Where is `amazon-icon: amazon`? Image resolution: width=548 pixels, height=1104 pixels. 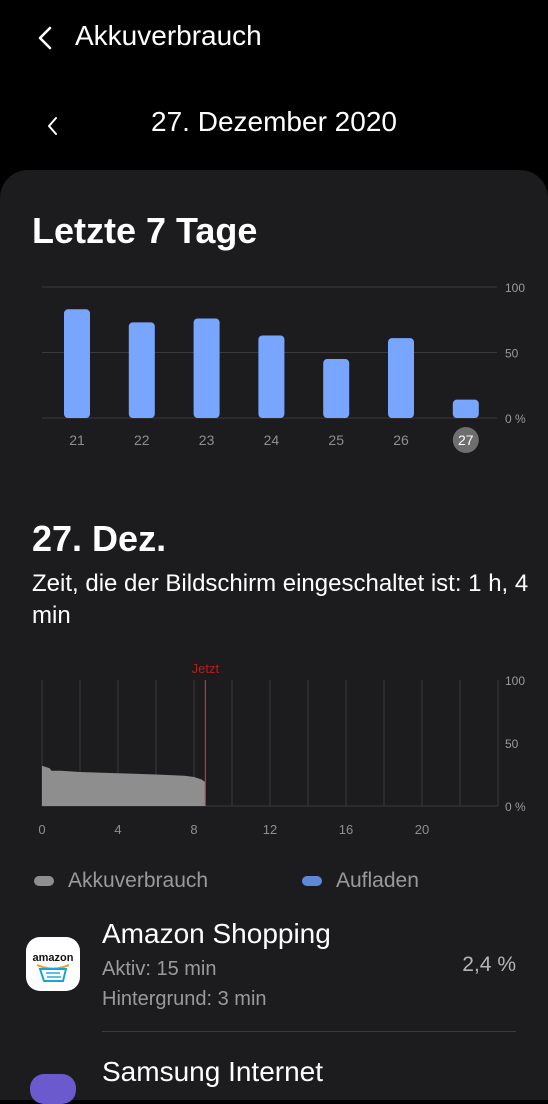 amazon-icon: amazon is located at coordinates (53, 964).